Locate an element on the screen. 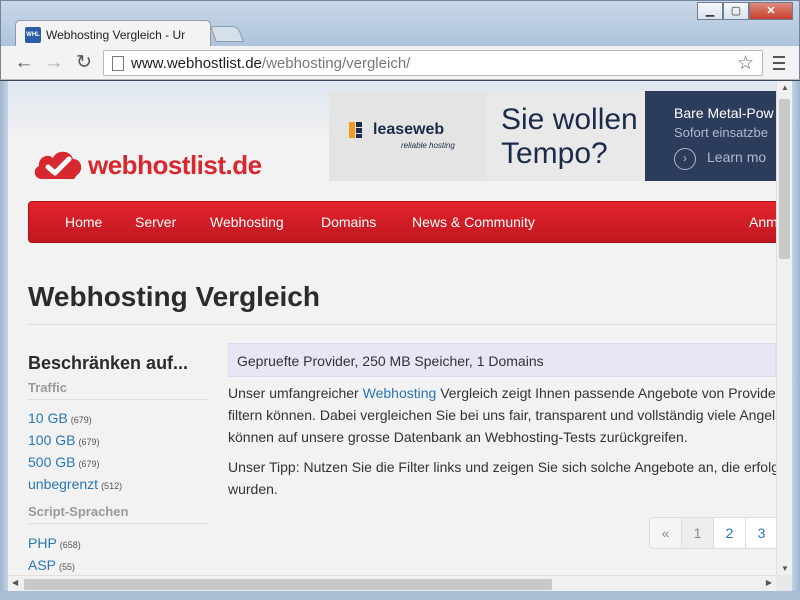 The height and width of the screenshot is (600, 800). horizontal-scrollbar: ◀ ▶ is located at coordinates (392, 583).